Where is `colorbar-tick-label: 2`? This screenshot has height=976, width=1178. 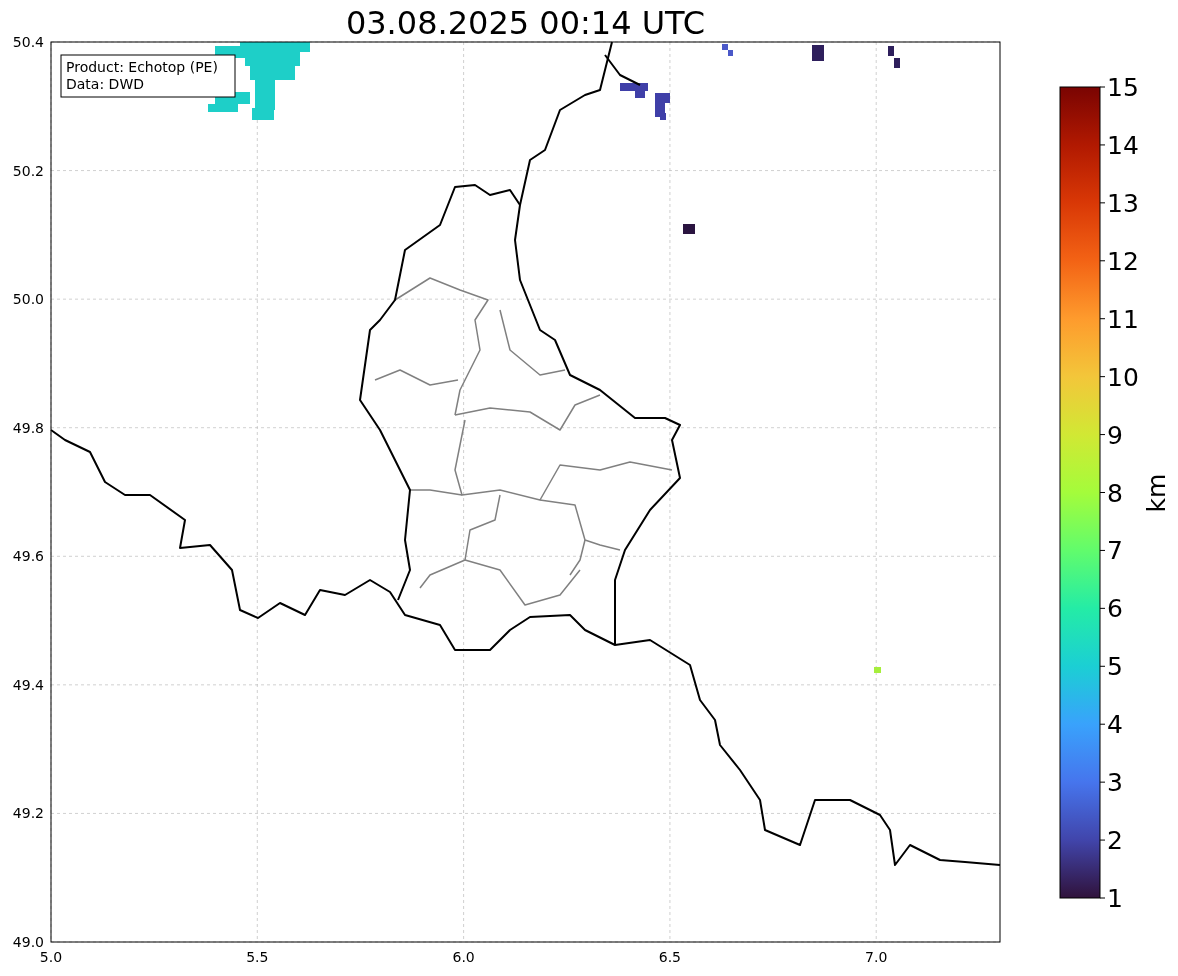 colorbar-tick-label: 2 is located at coordinates (1115, 841).